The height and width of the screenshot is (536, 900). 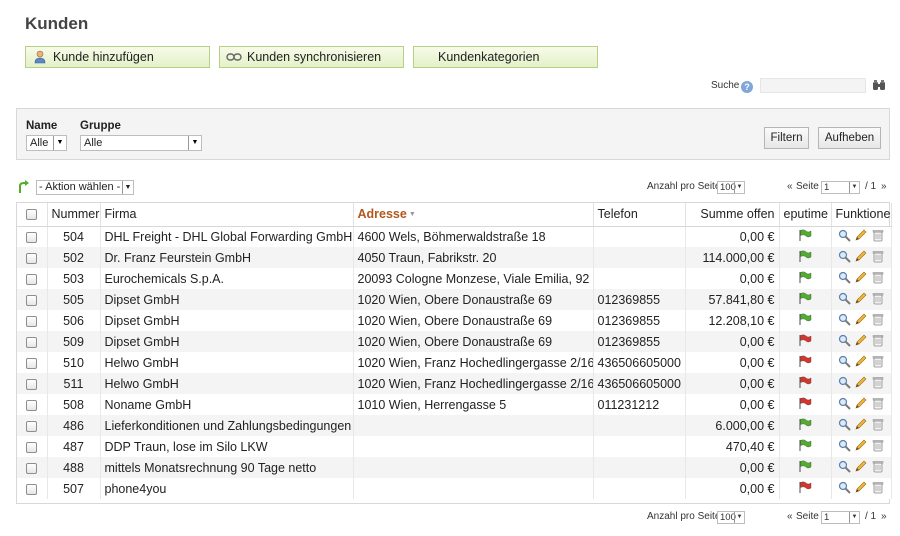 What do you see at coordinates (473, 215) in the screenshot?
I see `column-address: Adresse ▼` at bounding box center [473, 215].